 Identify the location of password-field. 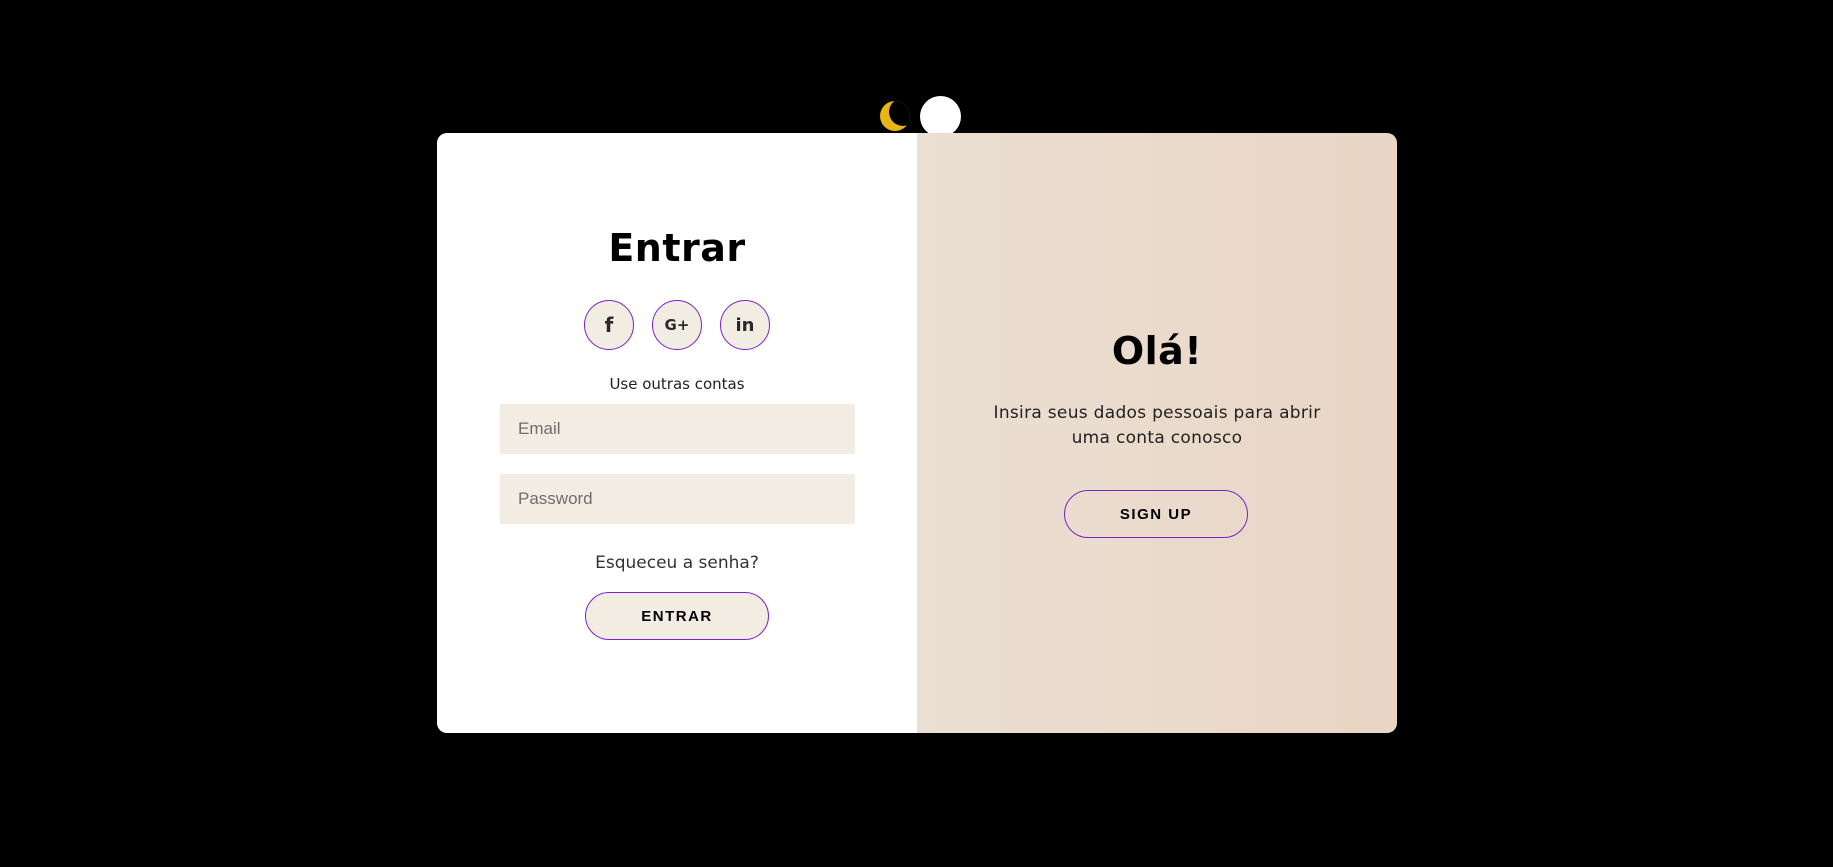
(677, 499).